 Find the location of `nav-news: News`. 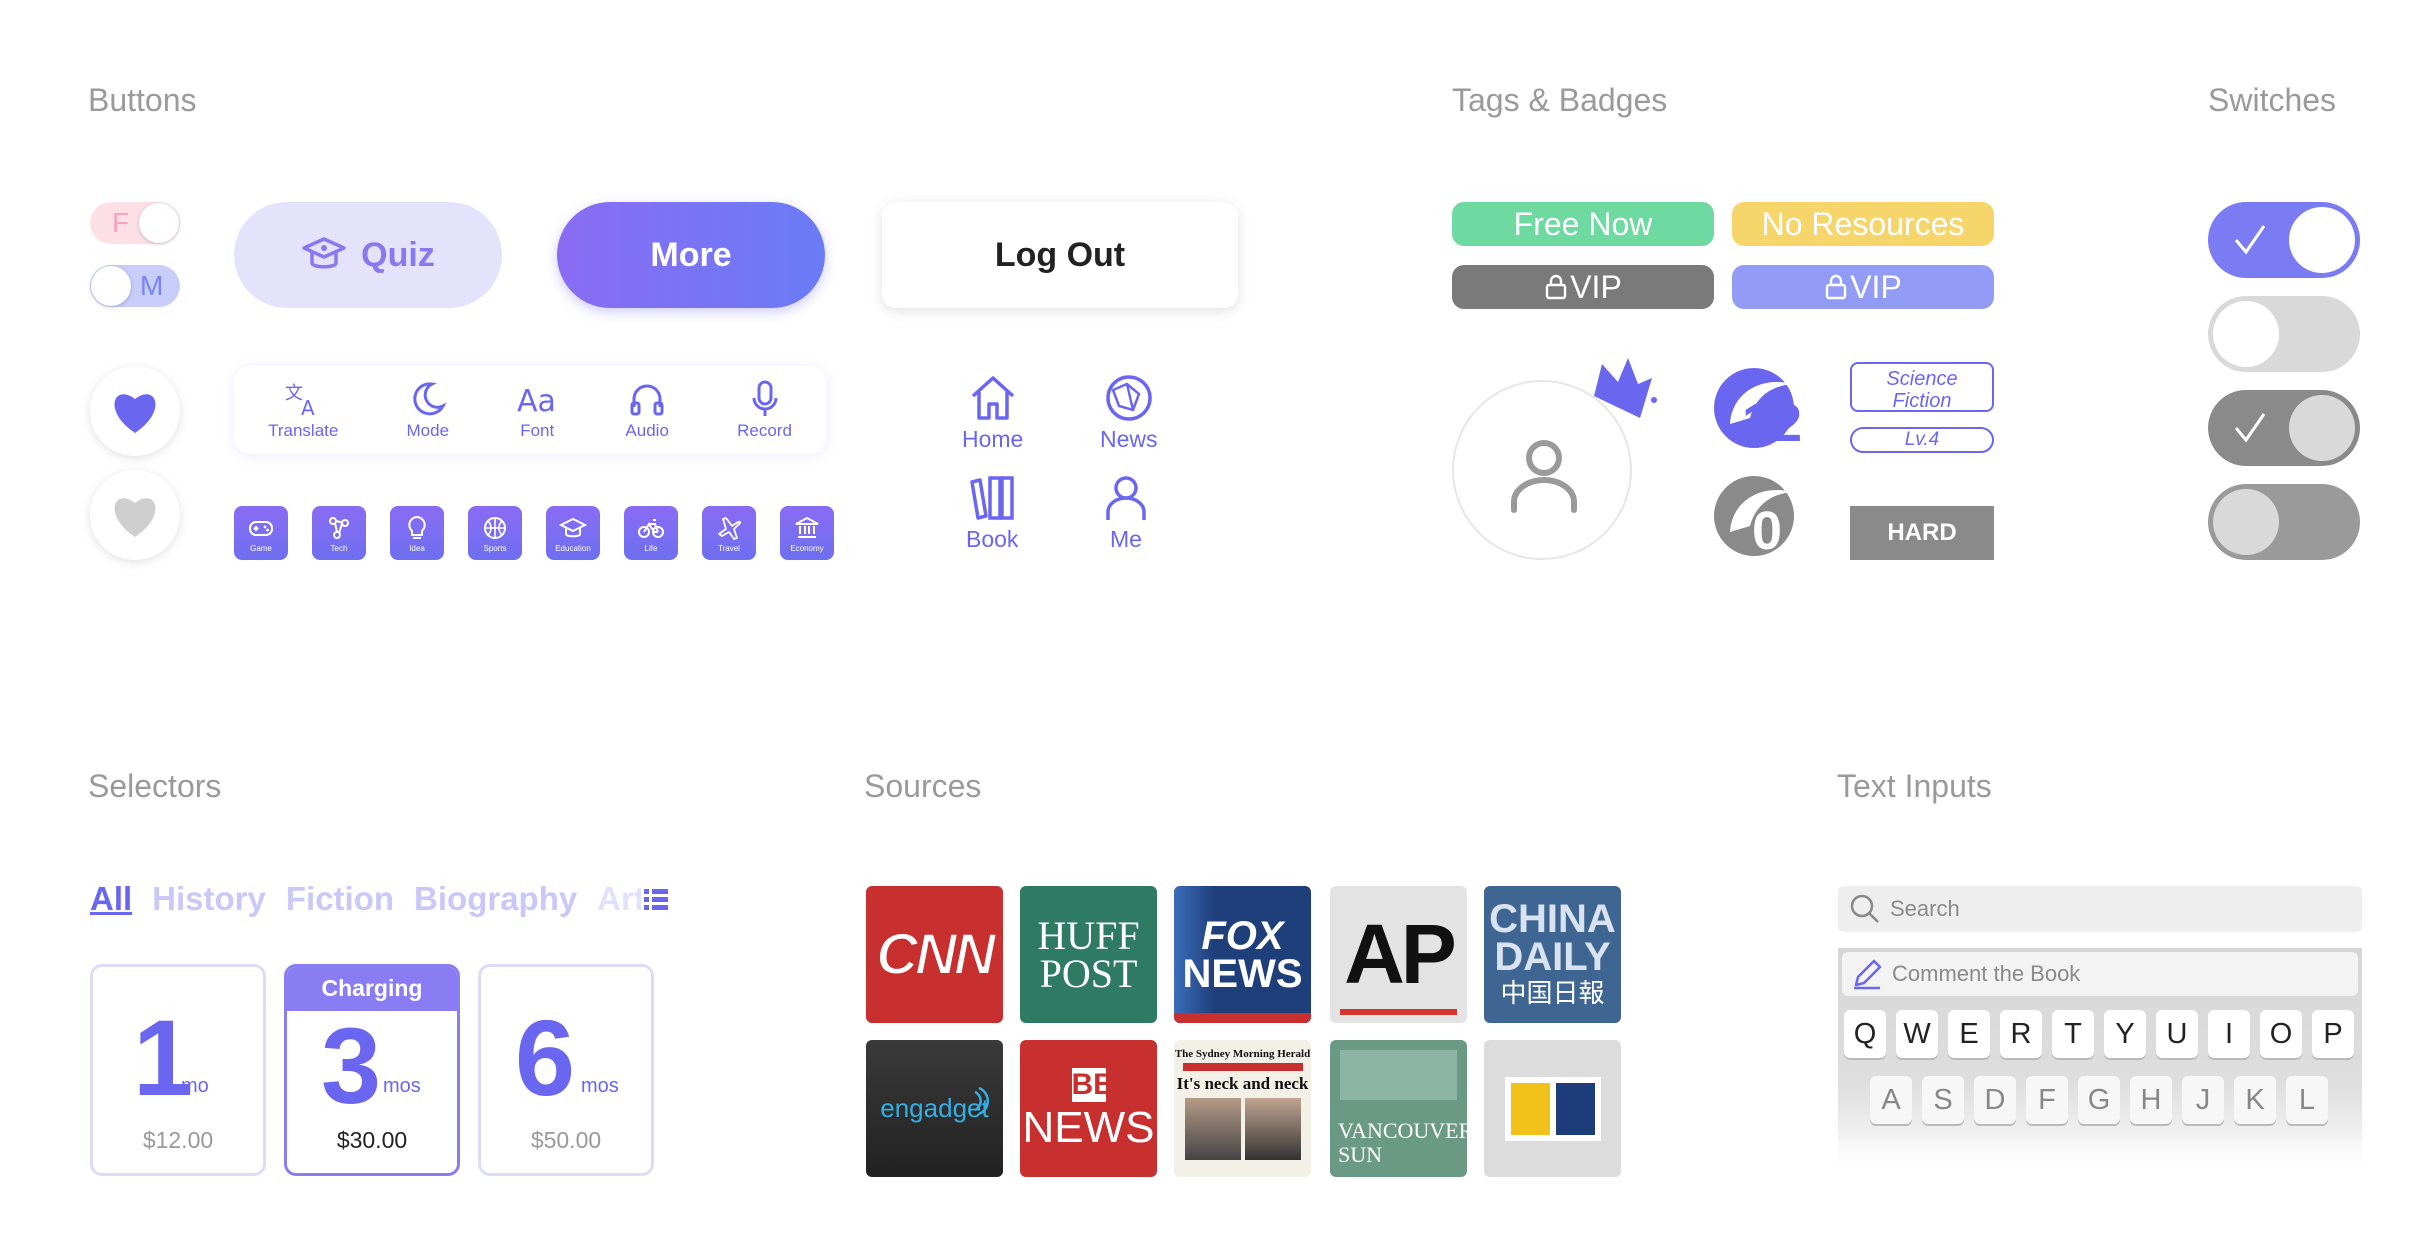

nav-news: News is located at coordinates (1129, 412).